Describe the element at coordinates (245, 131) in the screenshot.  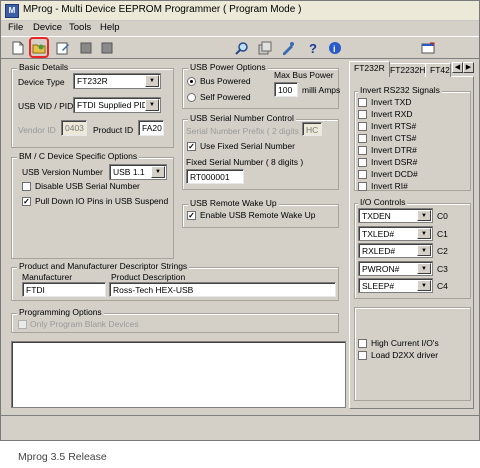
I see `serial-prefix-label: Serial Number Prefix ( 2 digits )` at that location.